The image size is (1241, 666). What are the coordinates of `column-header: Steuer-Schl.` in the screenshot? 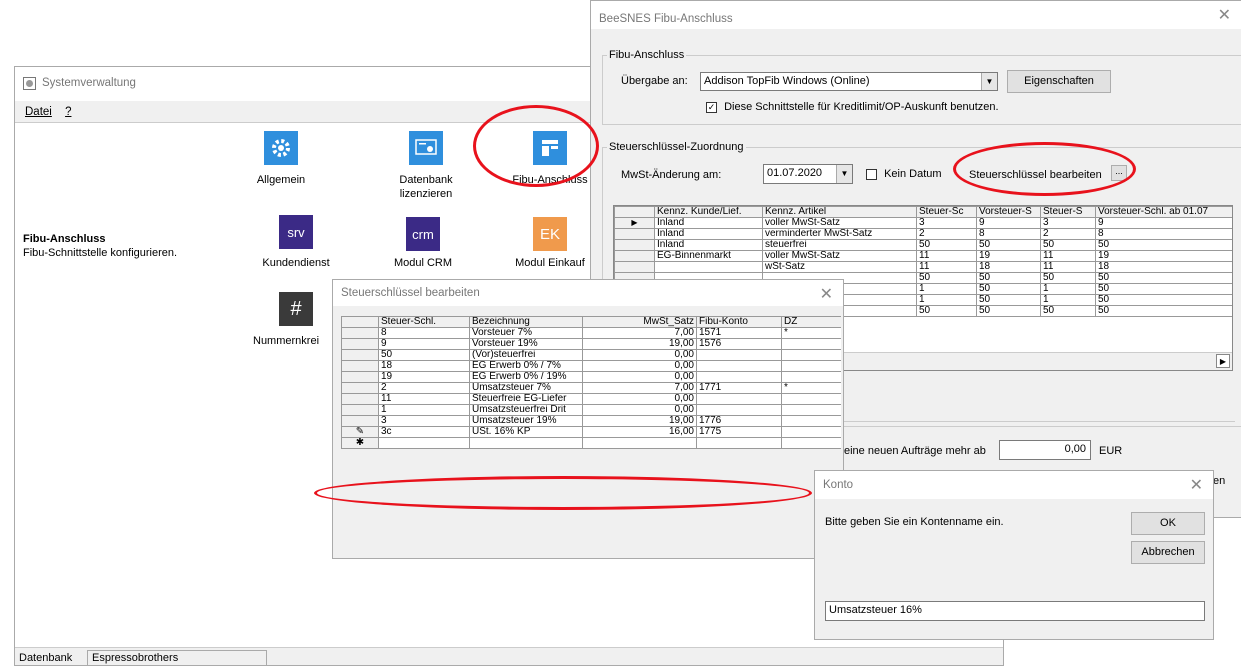 It's located at (424, 322).